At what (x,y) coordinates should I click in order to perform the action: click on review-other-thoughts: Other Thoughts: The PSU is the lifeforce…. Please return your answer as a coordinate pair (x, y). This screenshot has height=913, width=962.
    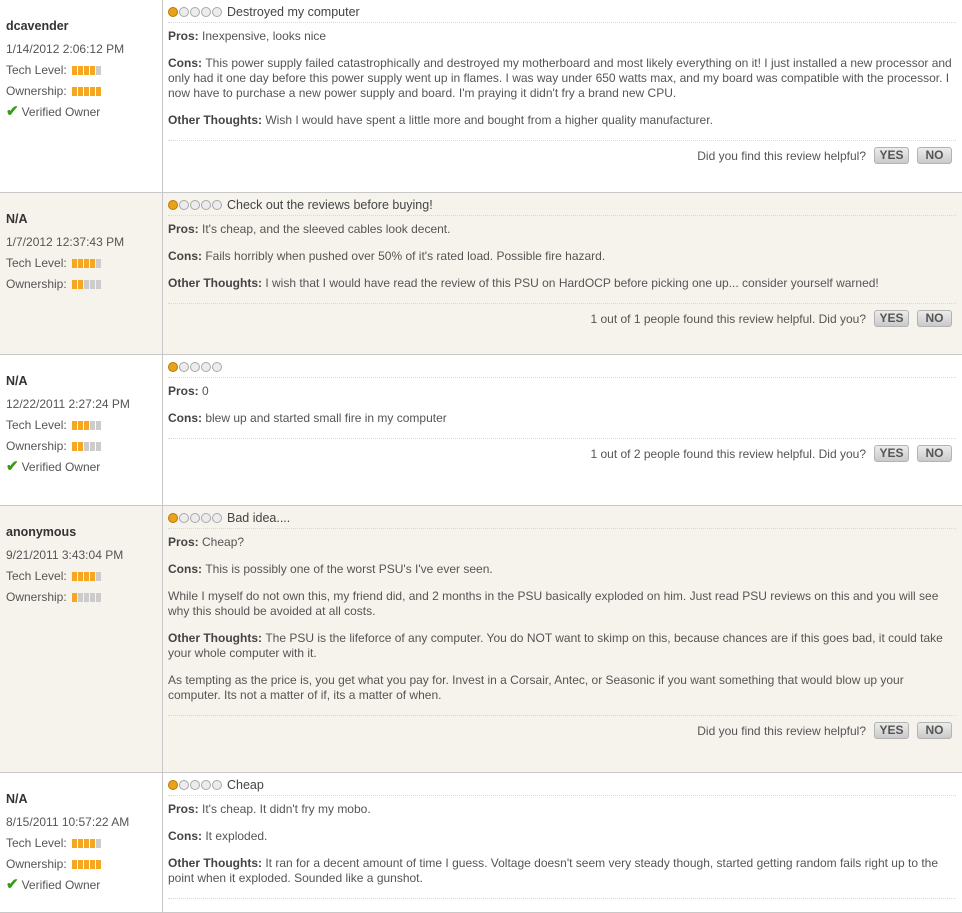
    Looking at the image, I should click on (562, 646).